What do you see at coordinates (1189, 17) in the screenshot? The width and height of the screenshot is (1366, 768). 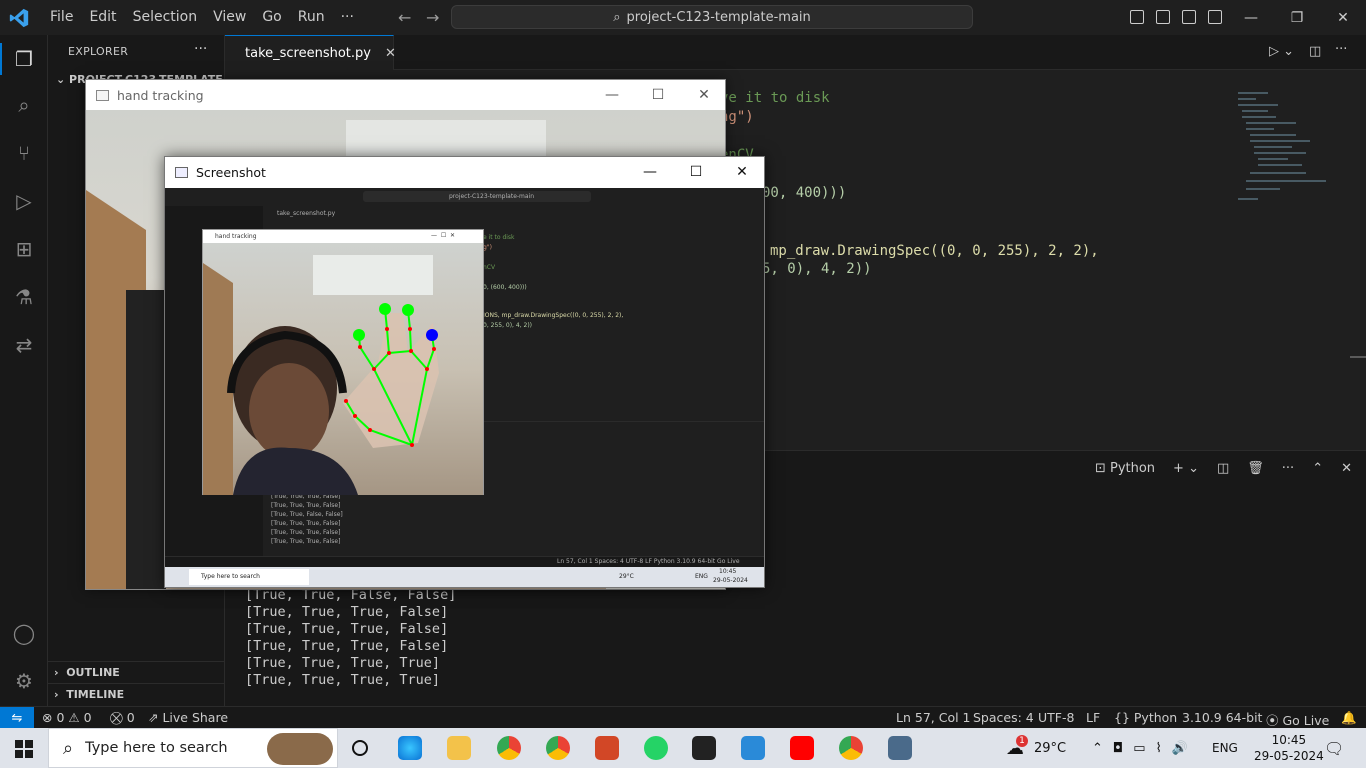 I see `toggle-secondary-sidebar-icon` at bounding box center [1189, 17].